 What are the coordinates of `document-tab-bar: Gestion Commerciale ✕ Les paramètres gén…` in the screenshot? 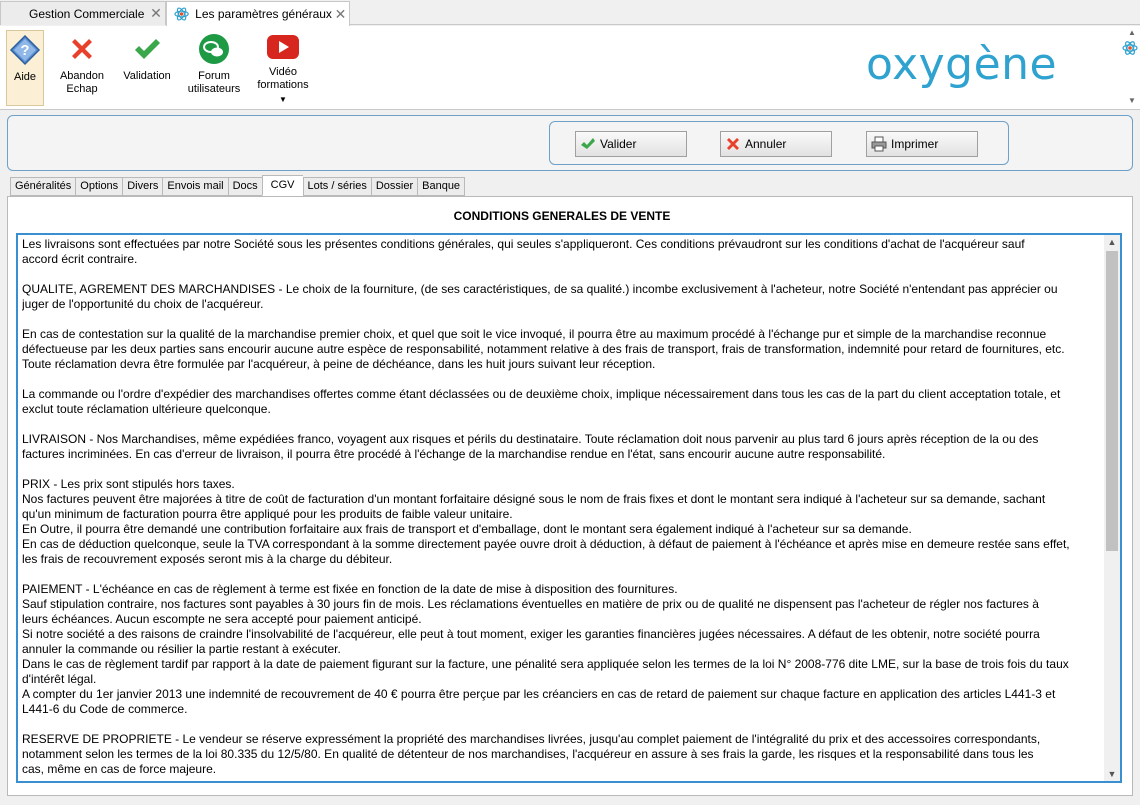 It's located at (570, 13).